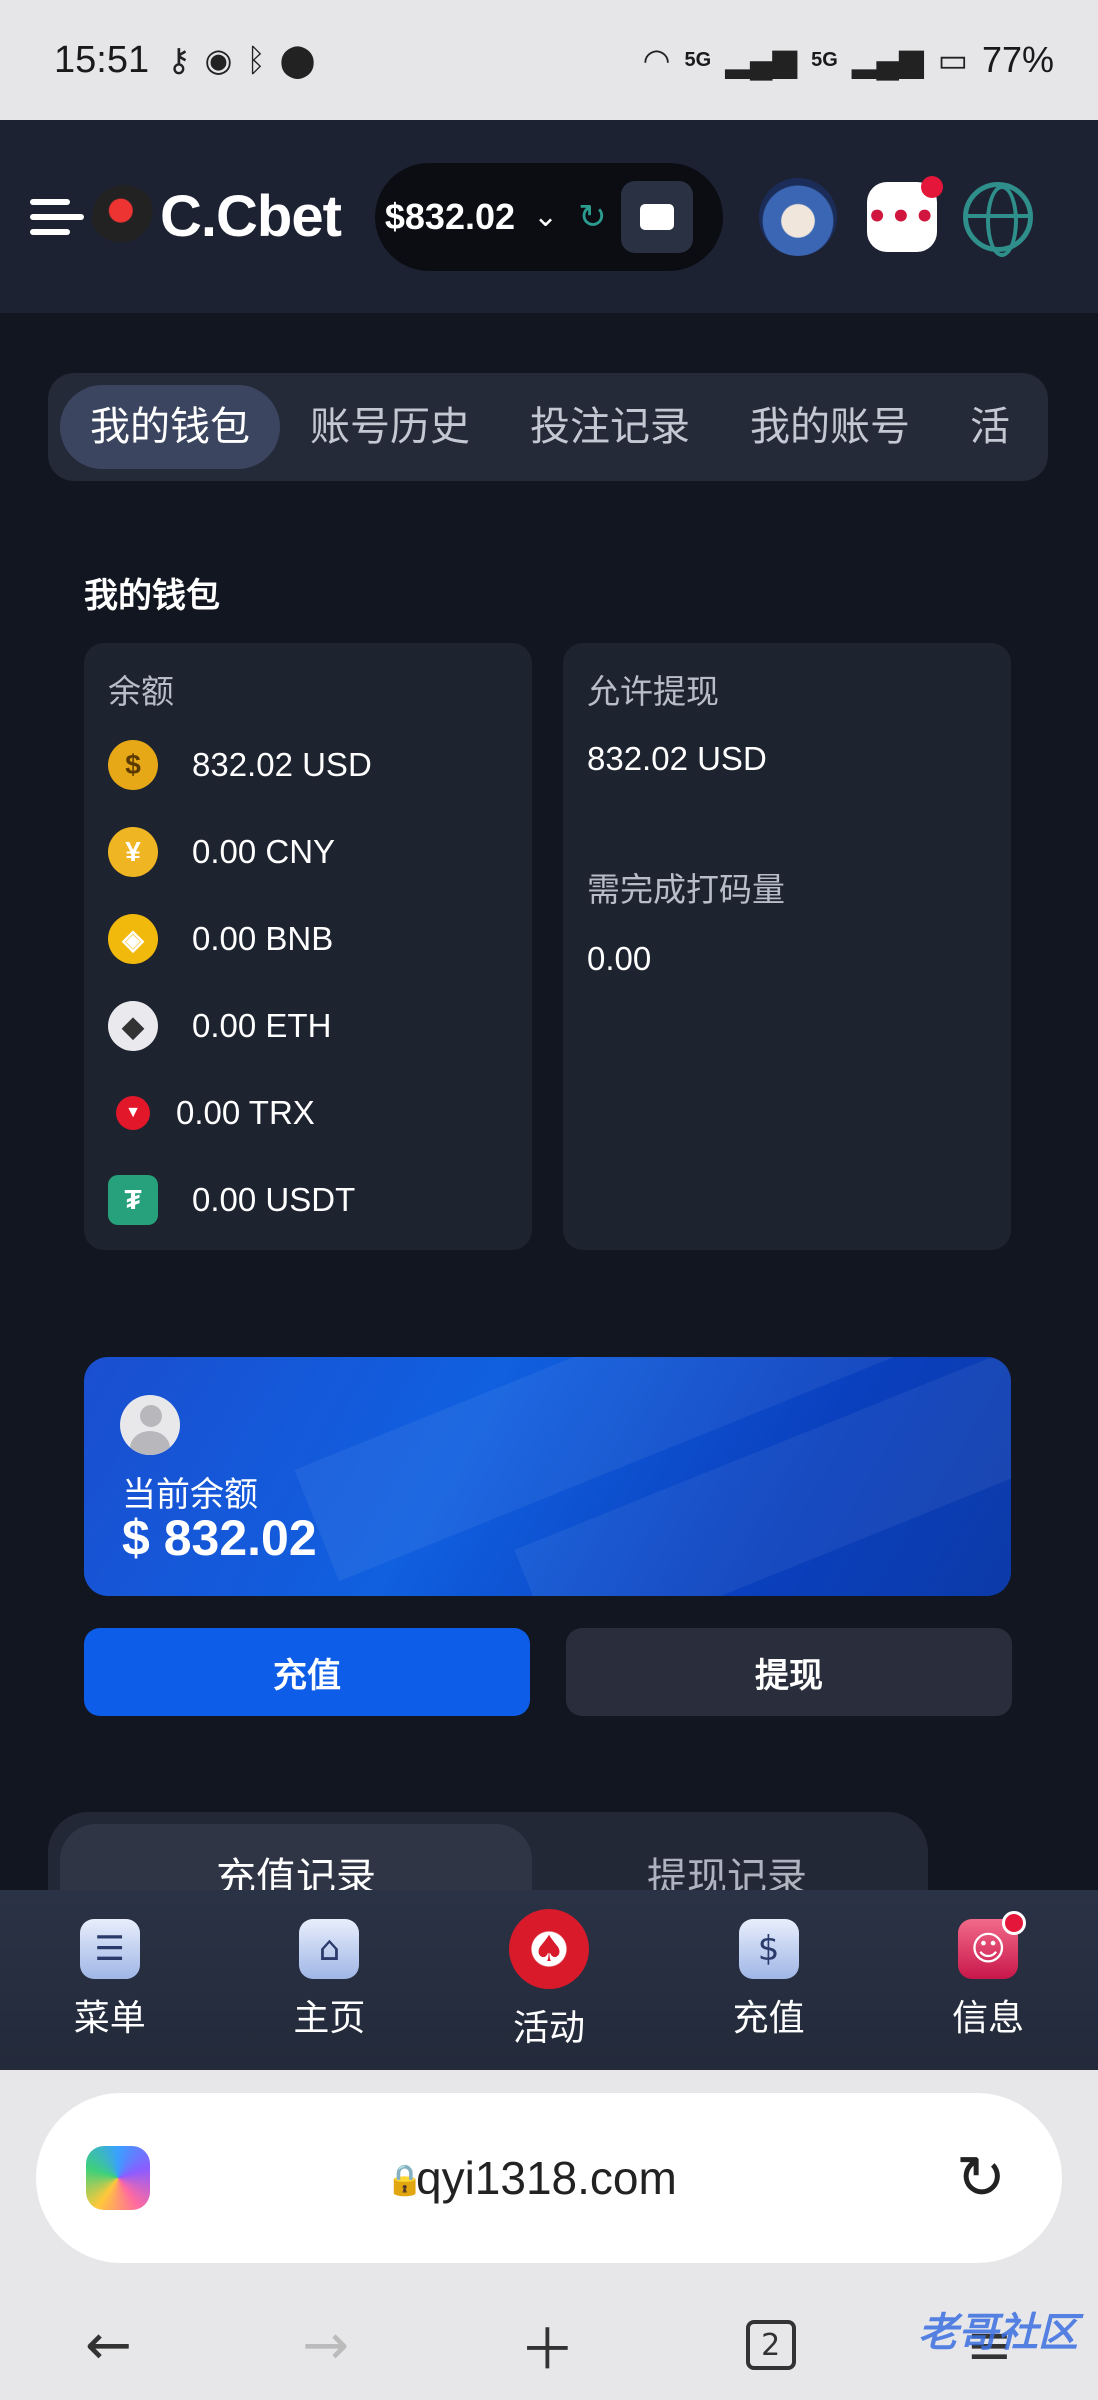 This screenshot has width=1098, height=2400. I want to click on message-icon: ☺, so click(992, 1945).